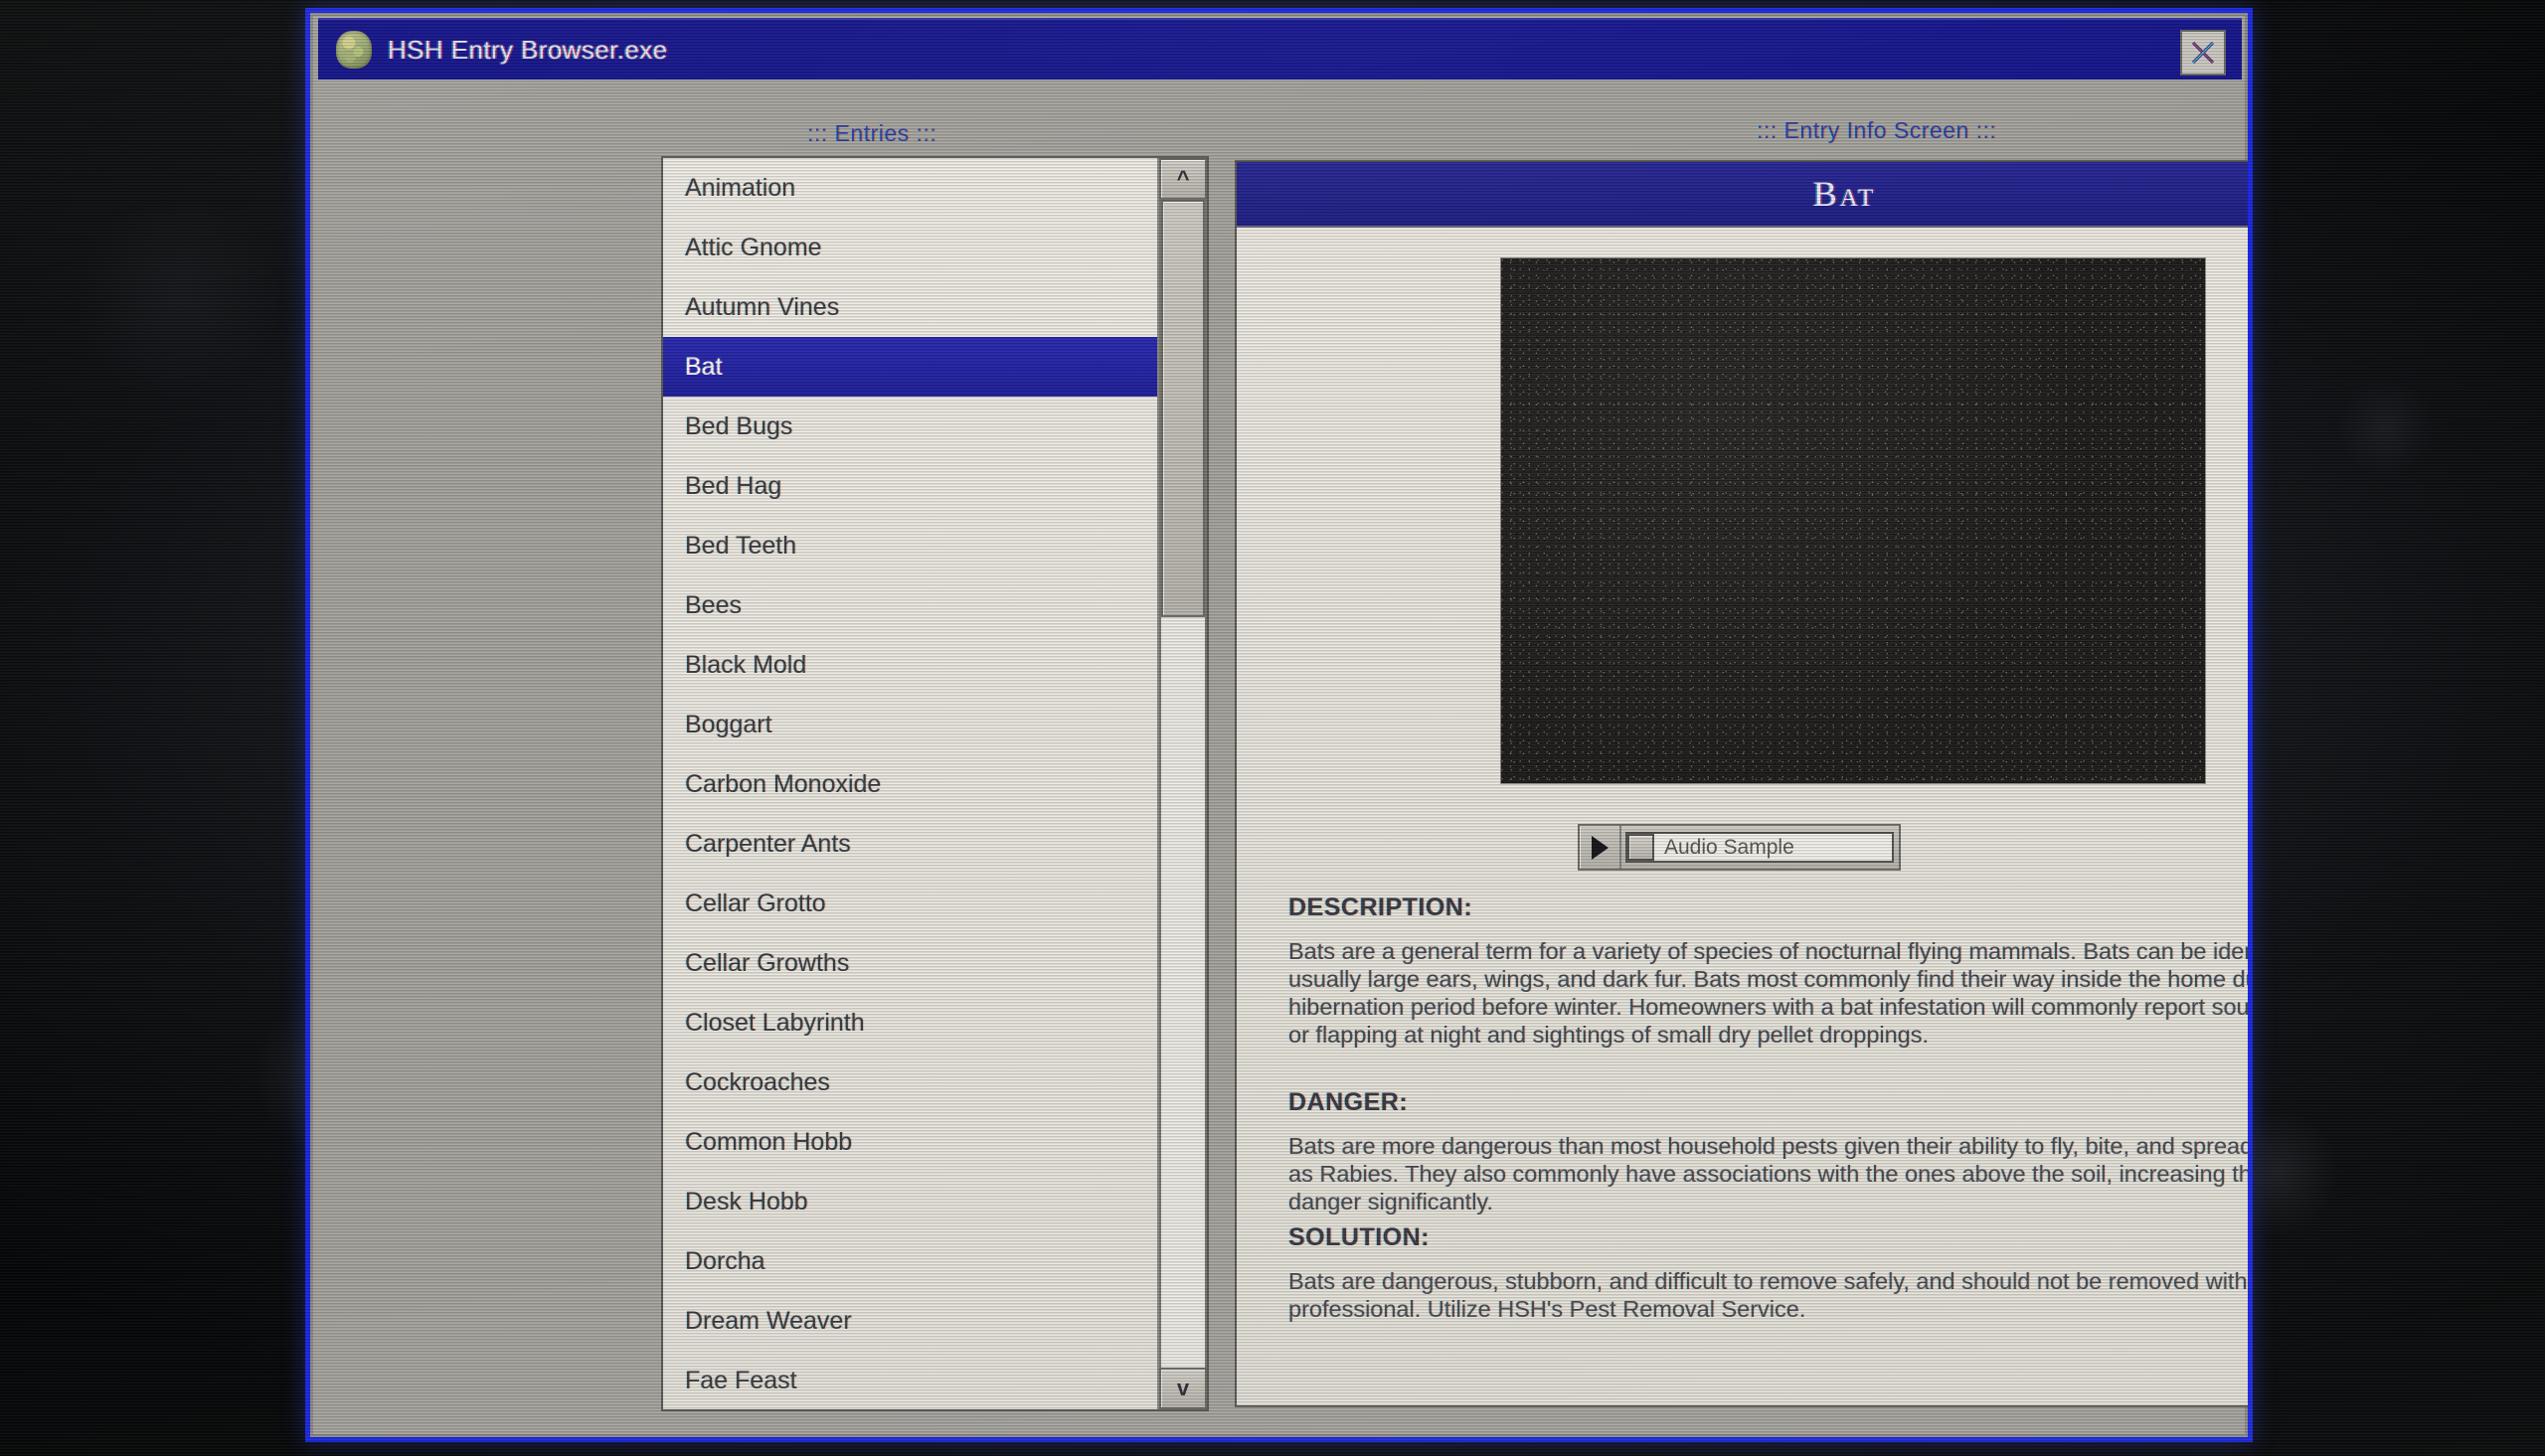 The image size is (2545, 1456). Describe the element at coordinates (911, 724) in the screenshot. I see `entry-list-item: Boggart` at that location.